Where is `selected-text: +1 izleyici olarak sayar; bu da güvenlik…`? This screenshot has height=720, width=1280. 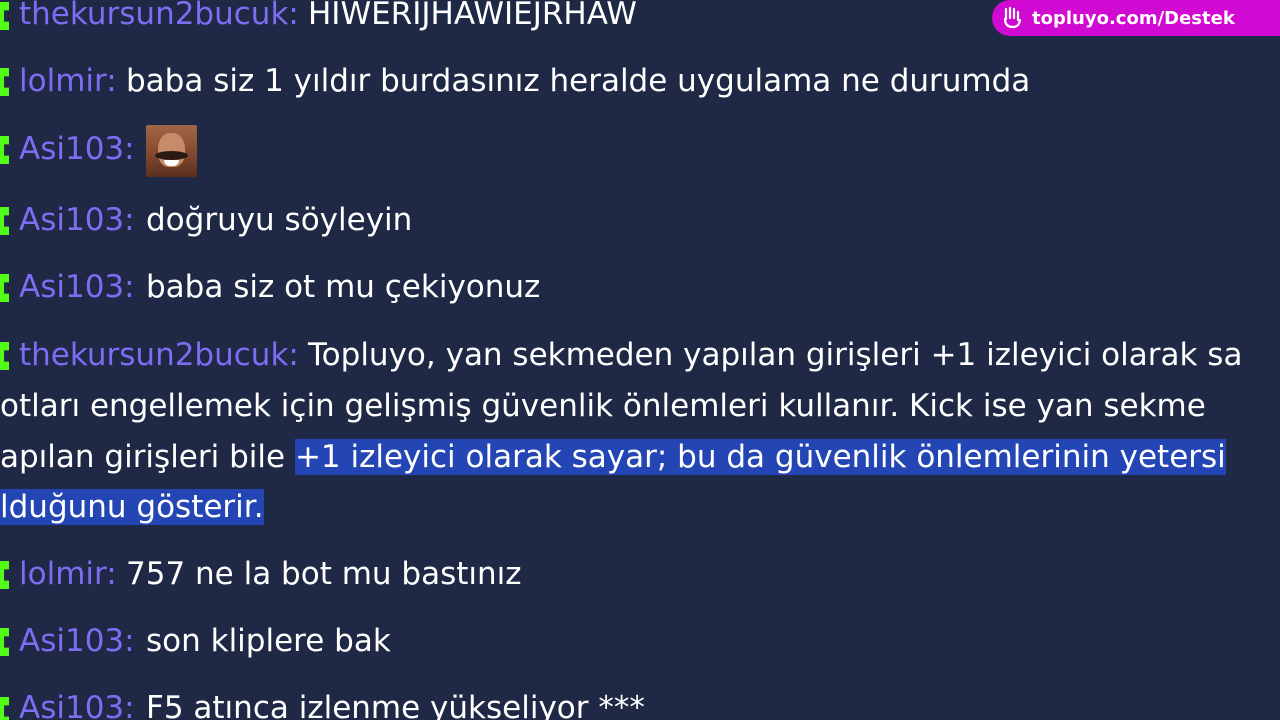
selected-text: +1 izleyici olarak sayar; bu da güvenlik… is located at coordinates (760, 457).